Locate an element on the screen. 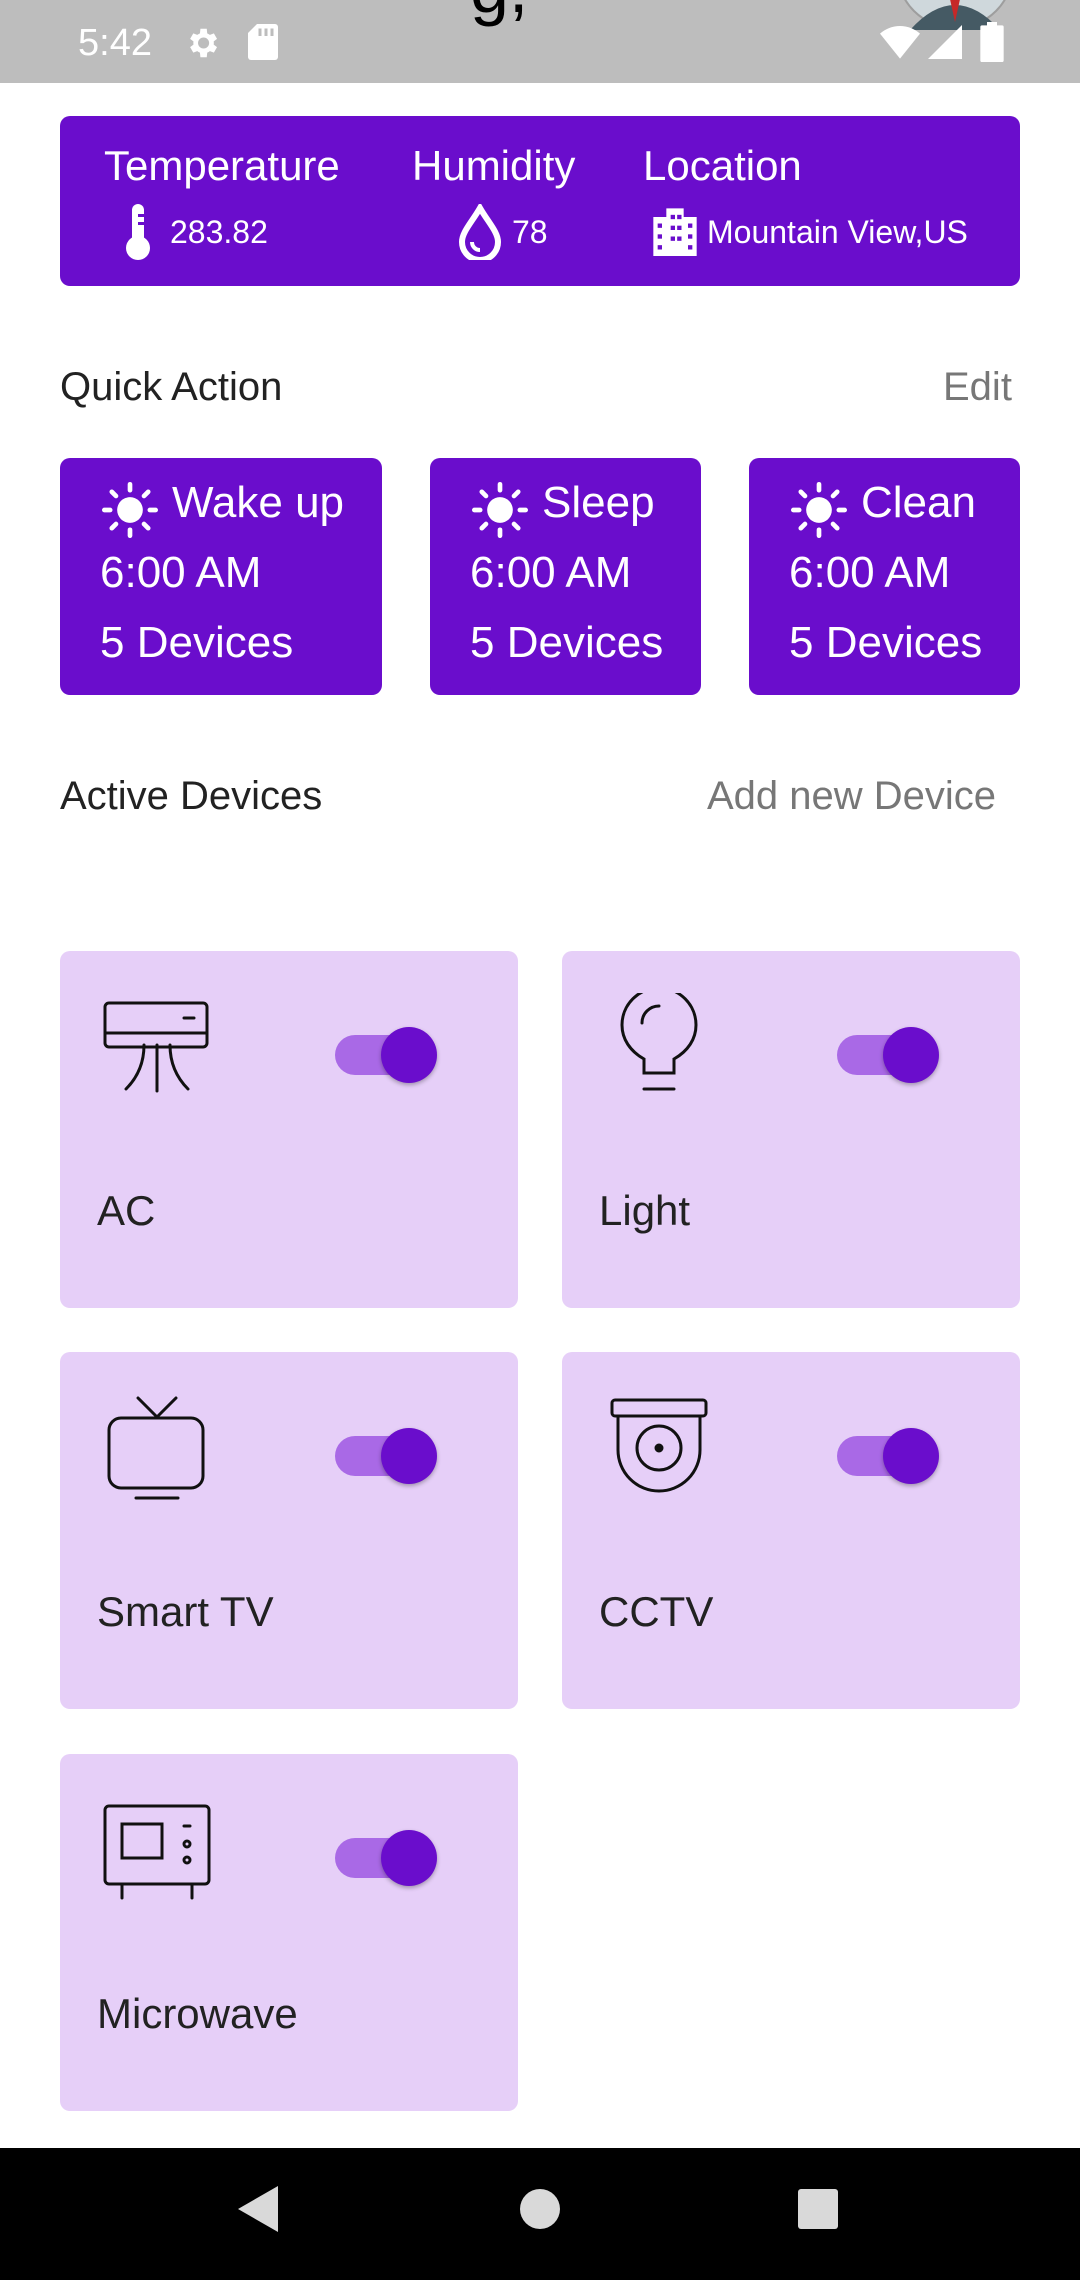 This screenshot has height=2280, width=1080. quick-action-wake-up: Wake up 6:00 AM 5 Devices is located at coordinates (221, 576).